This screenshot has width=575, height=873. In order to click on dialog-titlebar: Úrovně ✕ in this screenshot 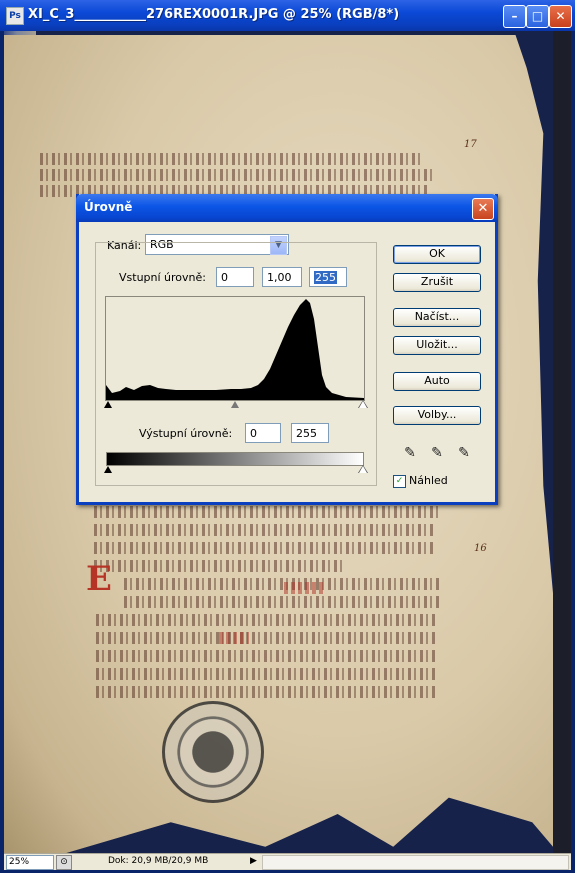, I will do `click(287, 208)`.